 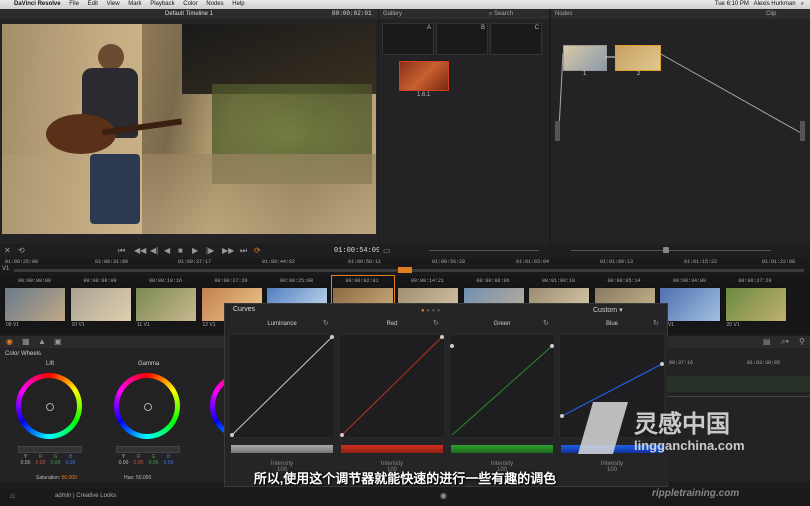 What do you see at coordinates (666, 250) in the screenshot?
I see `node-zoom-slider` at bounding box center [666, 250].